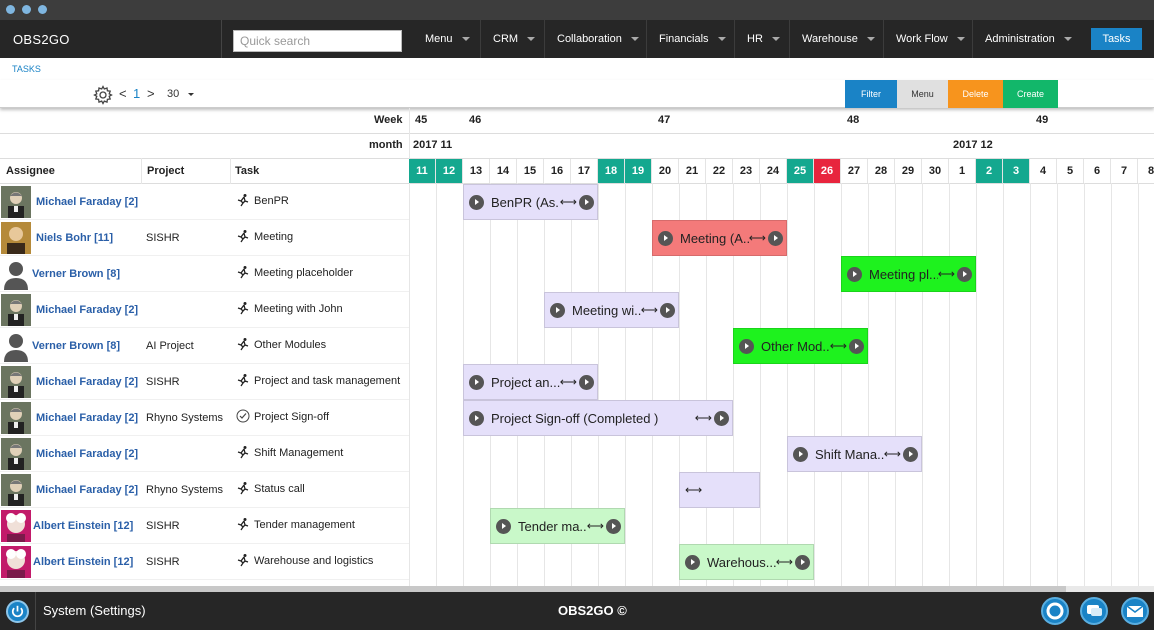 This screenshot has width=1154, height=630. What do you see at coordinates (591, 39) in the screenshot?
I see `nav-collaboration: Collaboration` at bounding box center [591, 39].